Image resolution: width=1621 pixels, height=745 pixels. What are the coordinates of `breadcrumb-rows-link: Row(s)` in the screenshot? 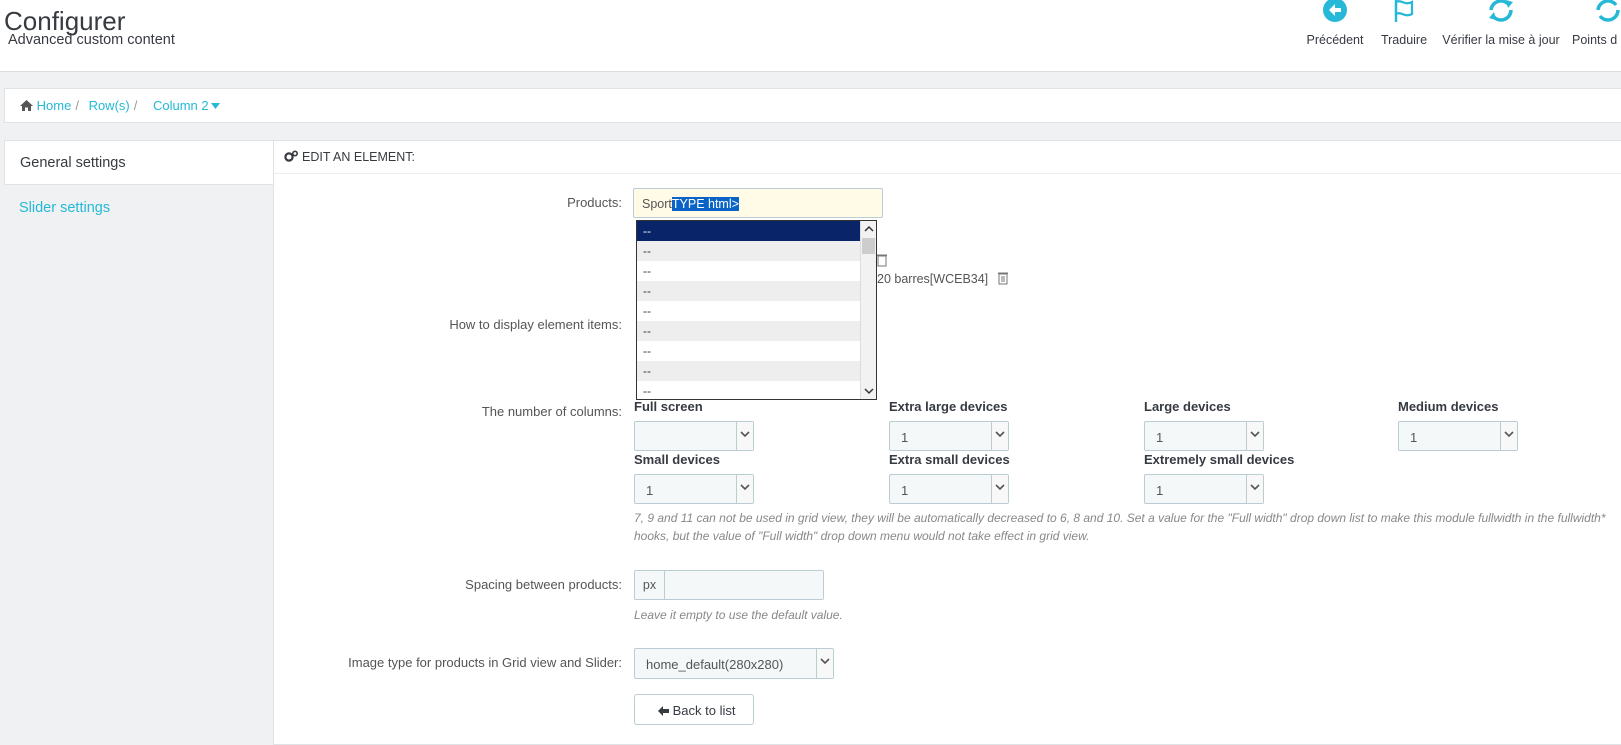 It's located at (109, 105).